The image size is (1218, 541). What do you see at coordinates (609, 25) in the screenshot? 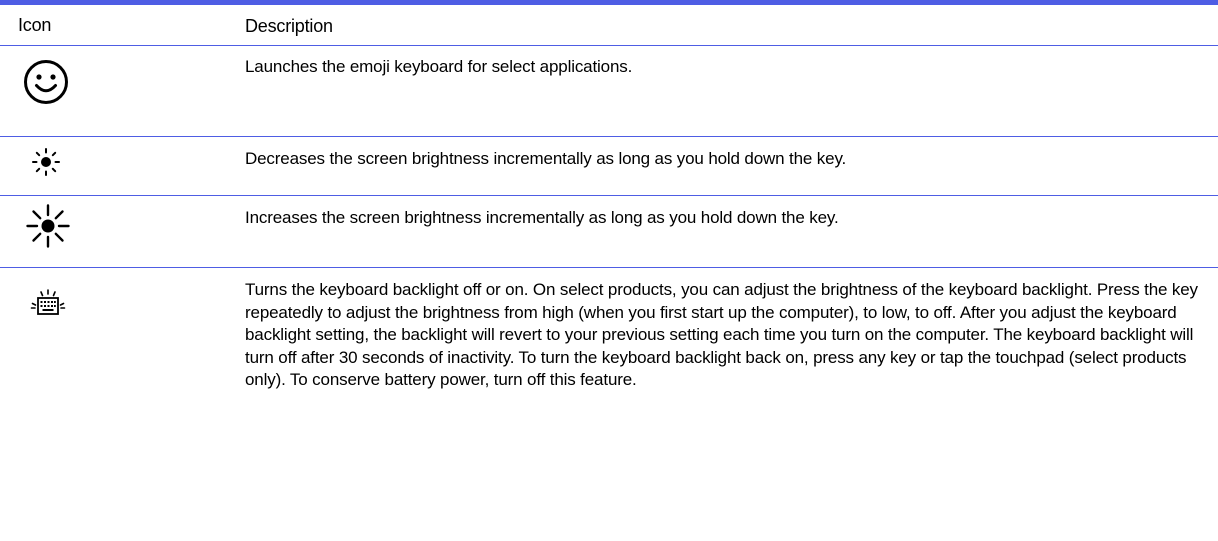
I see `table-header-row: Icon Description` at bounding box center [609, 25].